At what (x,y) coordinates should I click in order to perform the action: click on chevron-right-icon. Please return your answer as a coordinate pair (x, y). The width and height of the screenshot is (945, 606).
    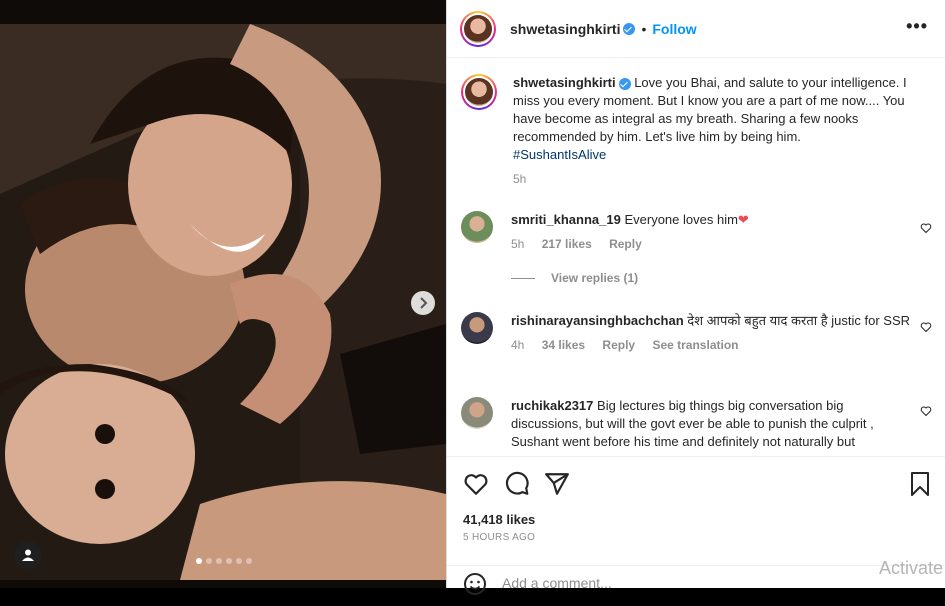
    Looking at the image, I should click on (424, 303).